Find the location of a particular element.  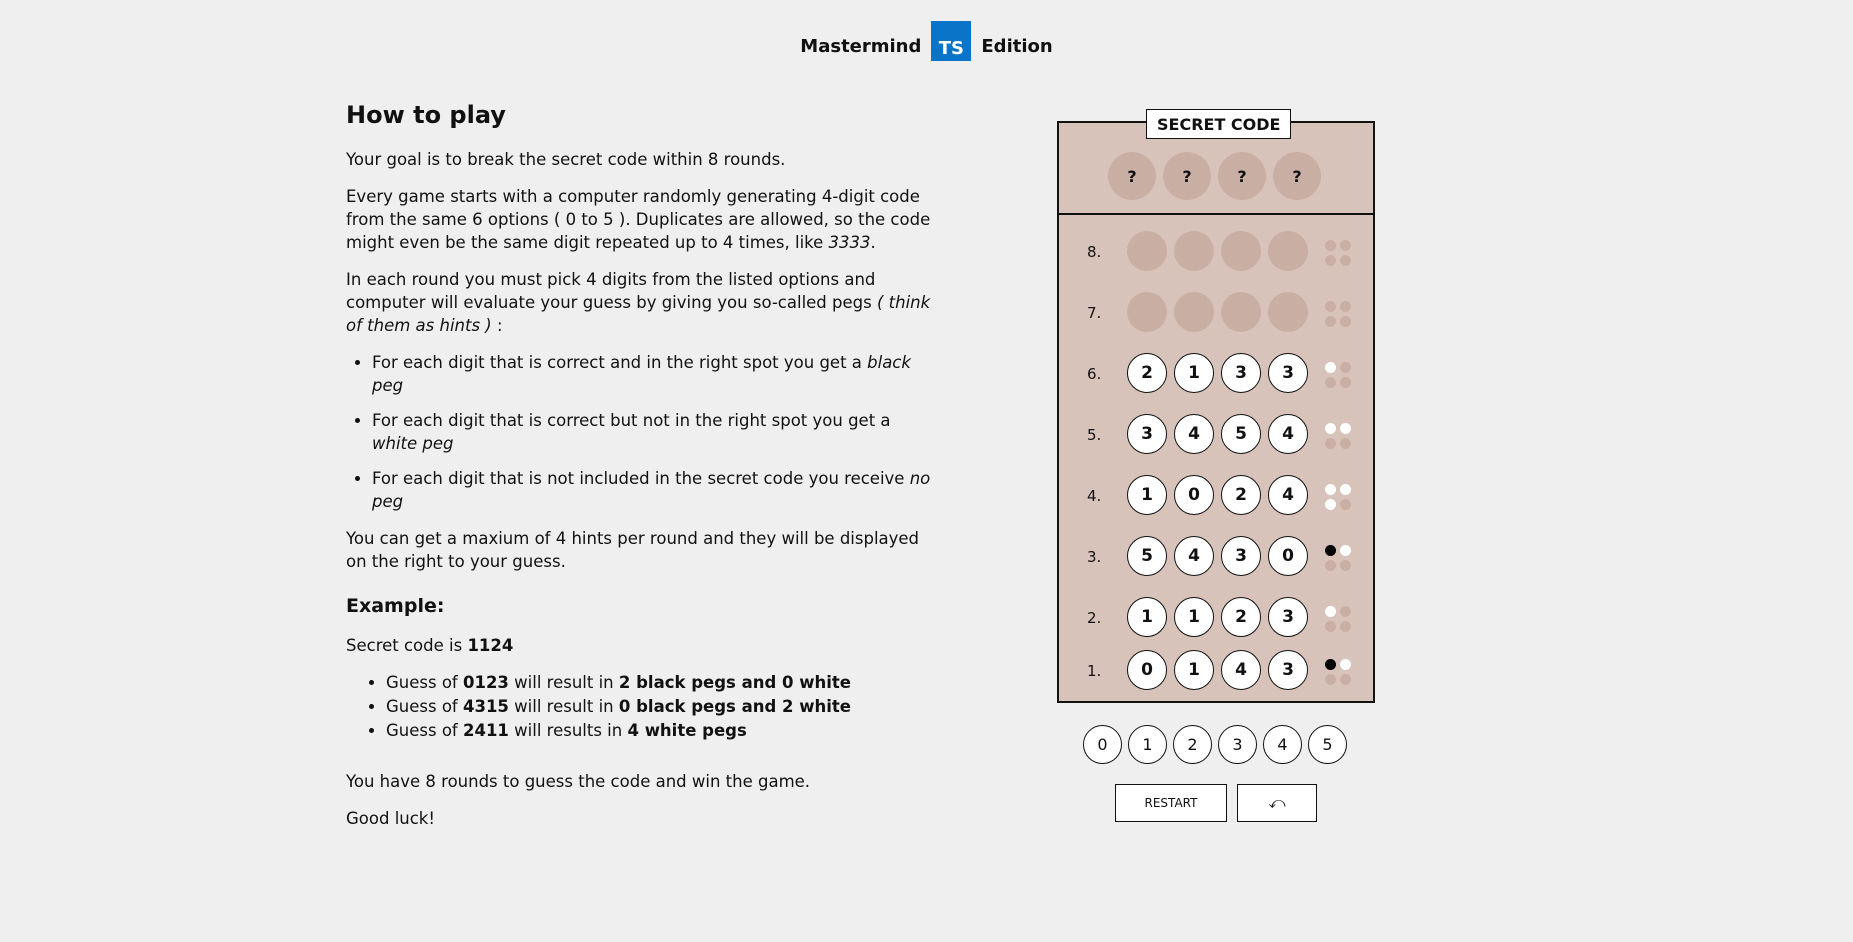

round-number: 5. is located at coordinates (1094, 435).